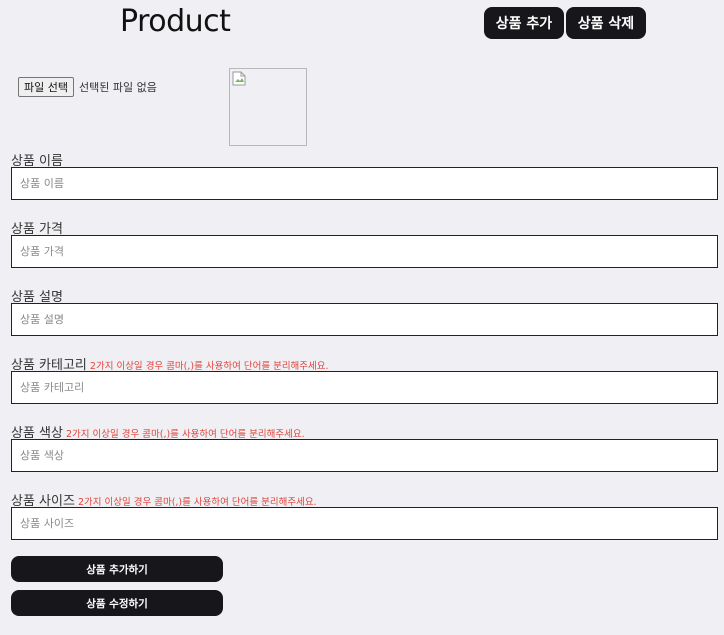 The width and height of the screenshot is (724, 635). Describe the element at coordinates (268, 107) in the screenshot. I see `image-preview` at that location.